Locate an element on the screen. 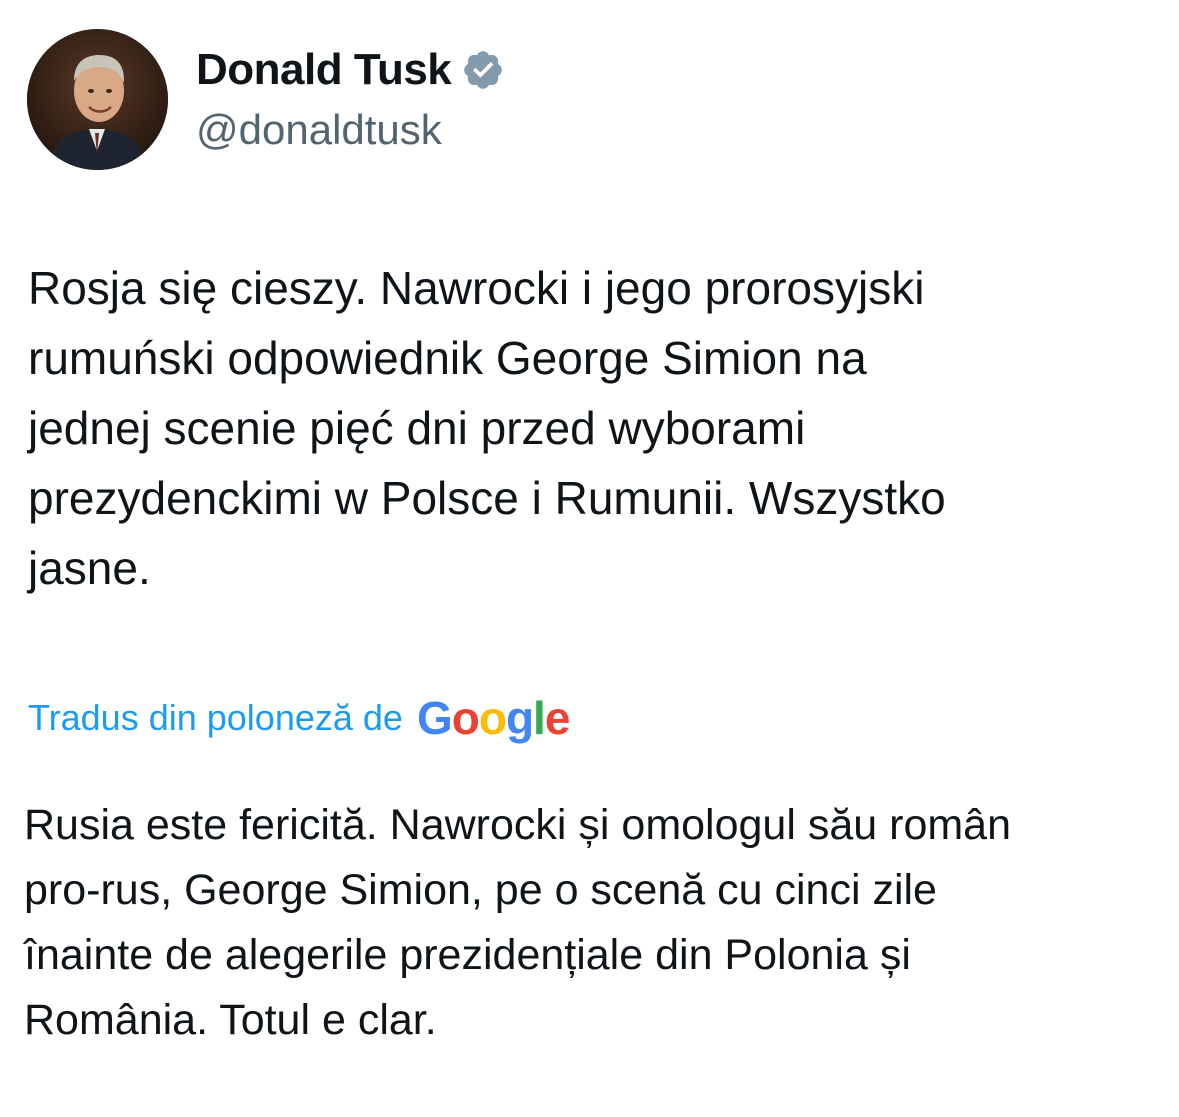  tweet-text-line: jednej scenie pięć dni przed wyborami is located at coordinates (417, 428).